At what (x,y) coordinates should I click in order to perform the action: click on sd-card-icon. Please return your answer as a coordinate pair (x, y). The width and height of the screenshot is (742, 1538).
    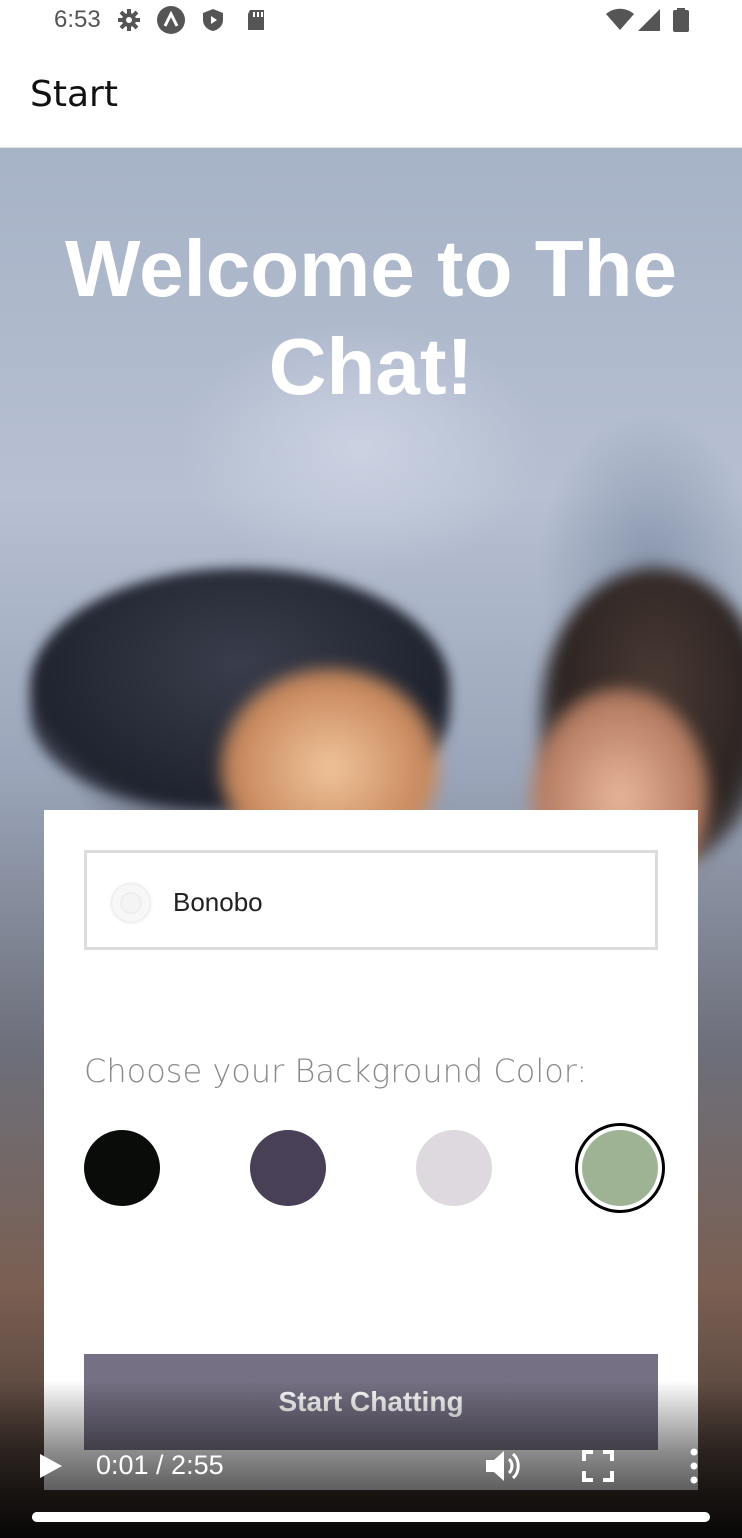
    Looking at the image, I should click on (256, 20).